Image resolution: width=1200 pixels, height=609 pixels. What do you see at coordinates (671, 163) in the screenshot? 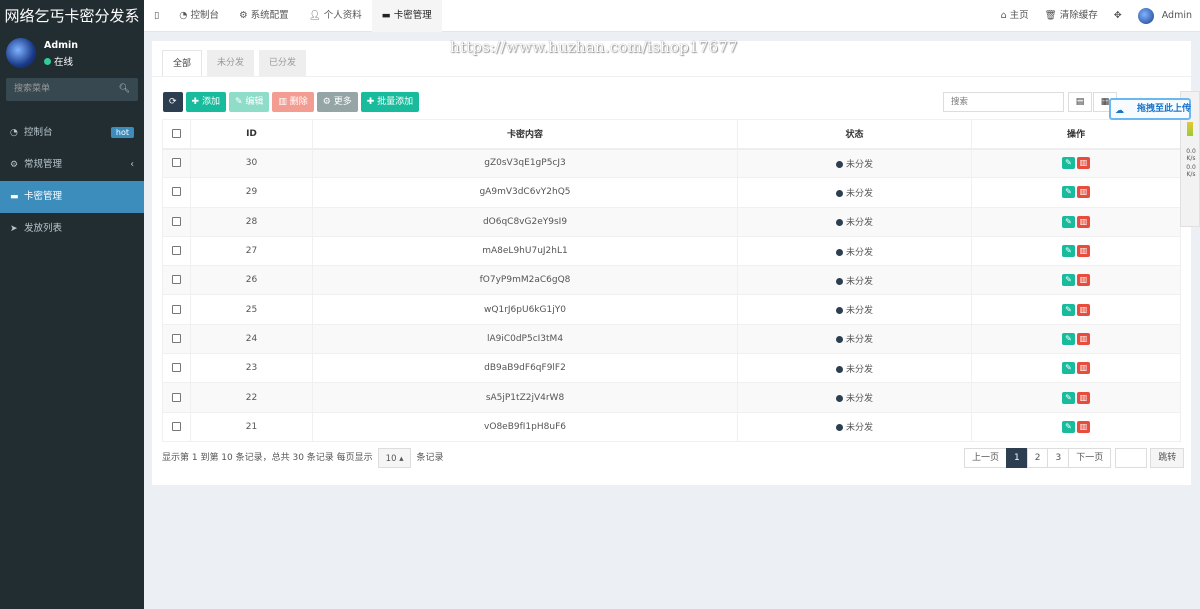
I see `table-row: 30 gZ0sV3qE1gP5cJ3 未分发 ✎ ▥` at bounding box center [671, 163].